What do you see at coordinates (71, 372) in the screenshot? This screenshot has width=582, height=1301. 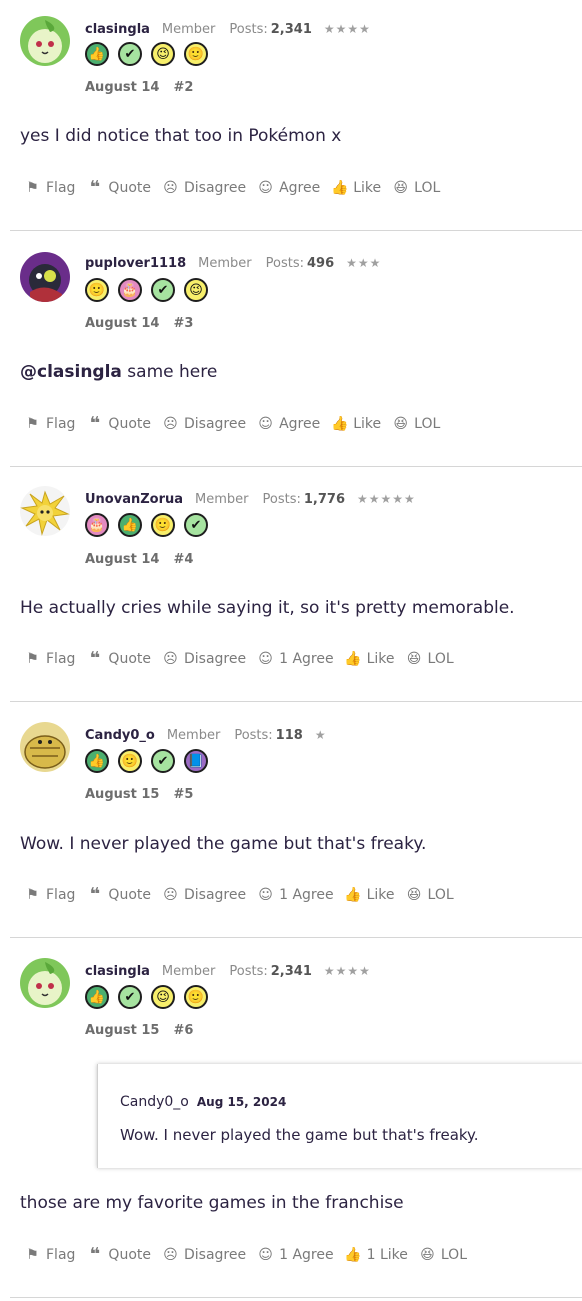 I see `user-mention: @clasingla` at bounding box center [71, 372].